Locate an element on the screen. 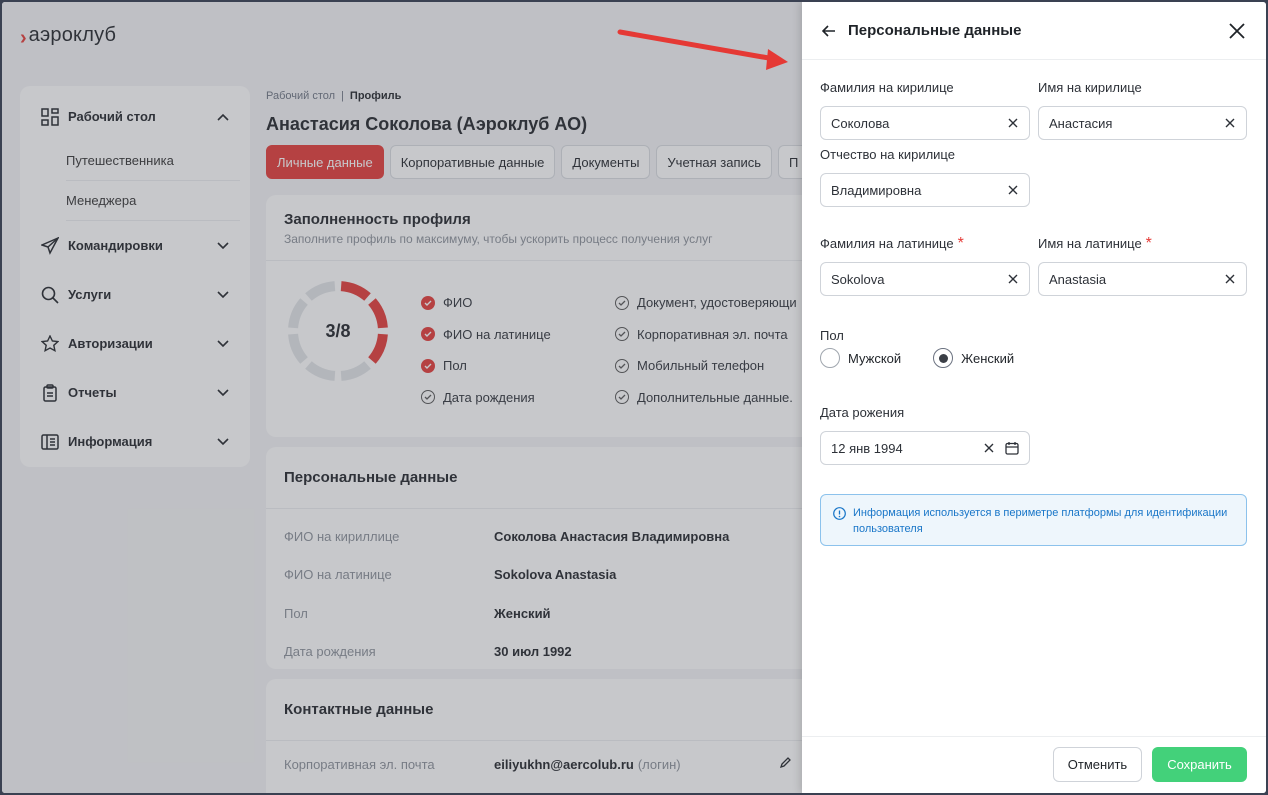 The width and height of the screenshot is (1268, 795). birth-date-field: Дата рожения 12 янв 1994 is located at coordinates (925, 435).